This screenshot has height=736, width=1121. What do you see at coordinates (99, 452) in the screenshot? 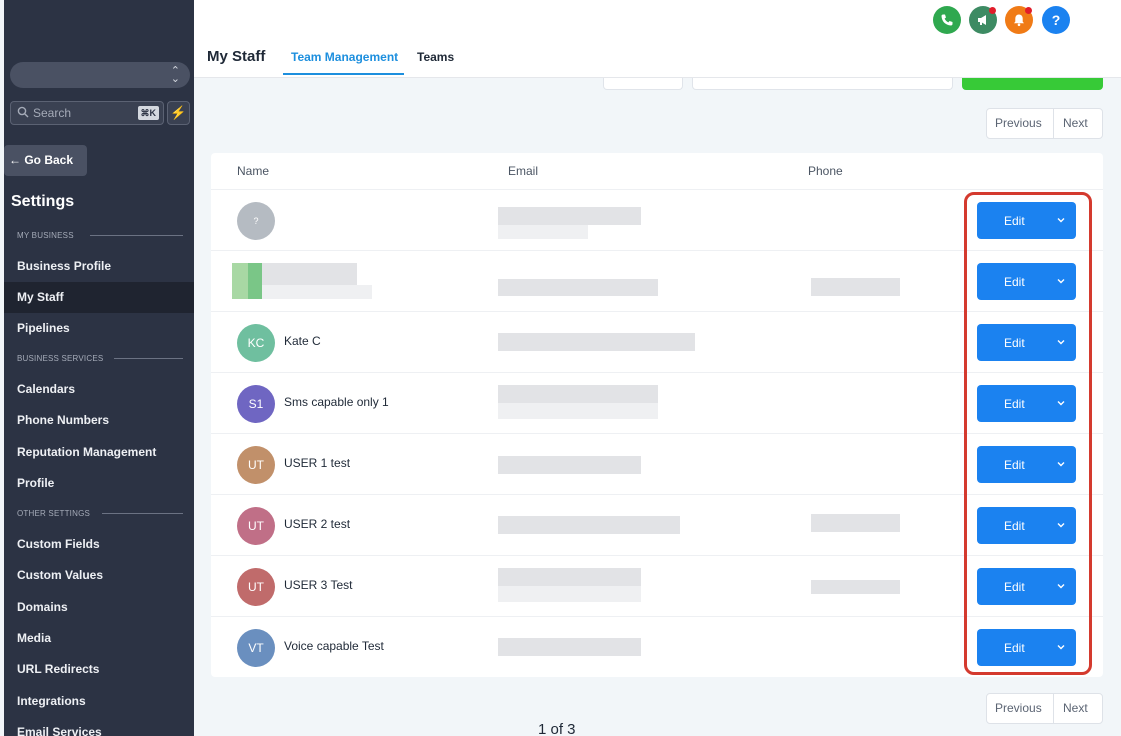
I see `sidebar-item-reputation-management: Reputation Management` at bounding box center [99, 452].